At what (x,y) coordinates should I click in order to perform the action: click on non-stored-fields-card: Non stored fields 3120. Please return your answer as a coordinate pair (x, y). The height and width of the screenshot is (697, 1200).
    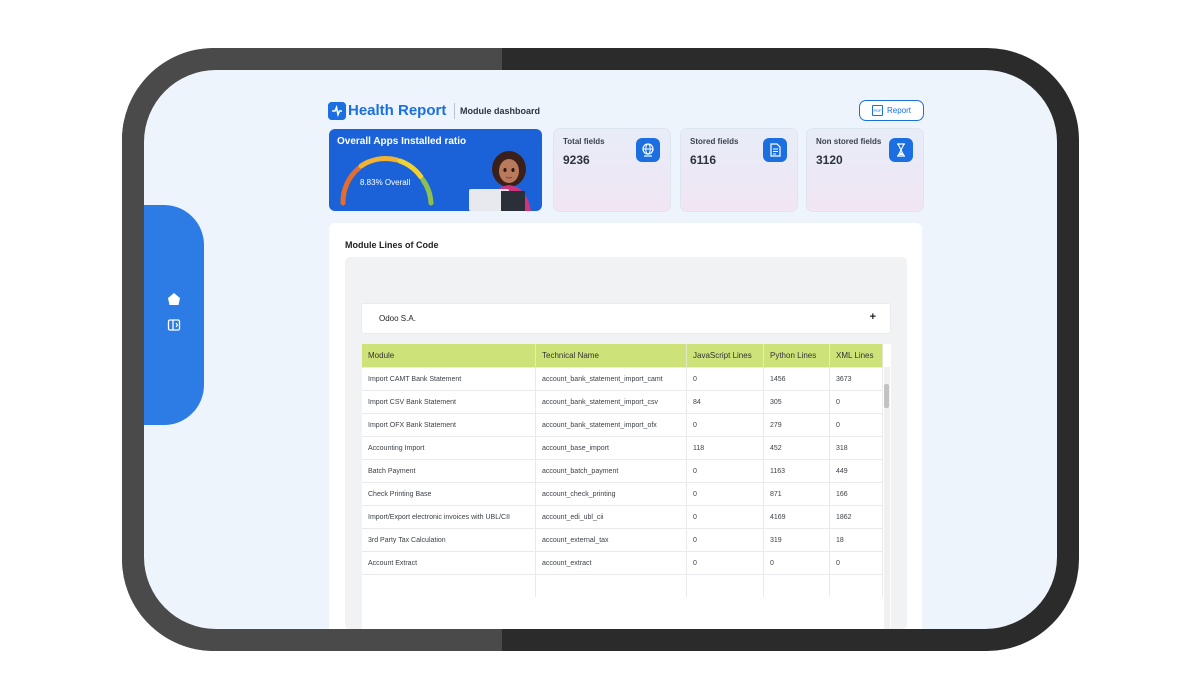
    Looking at the image, I should click on (865, 170).